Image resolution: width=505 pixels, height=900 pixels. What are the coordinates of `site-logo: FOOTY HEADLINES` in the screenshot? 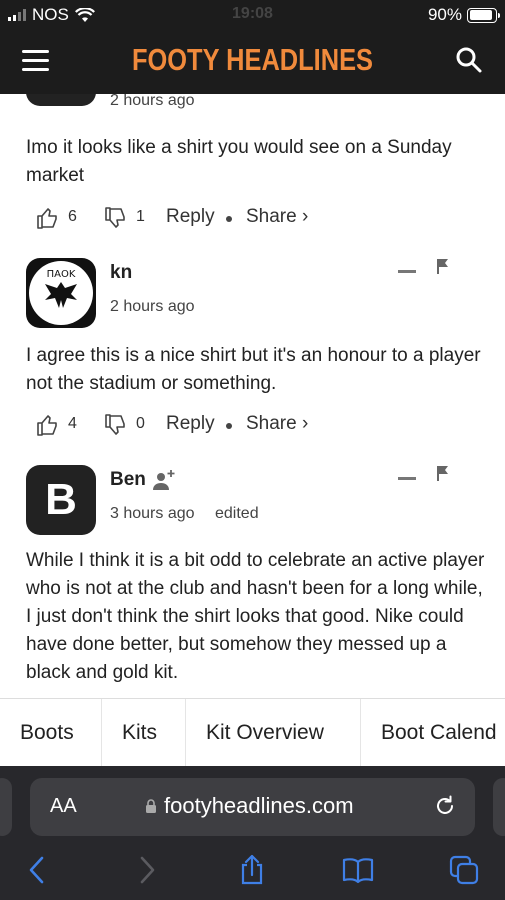 It's located at (252, 60).